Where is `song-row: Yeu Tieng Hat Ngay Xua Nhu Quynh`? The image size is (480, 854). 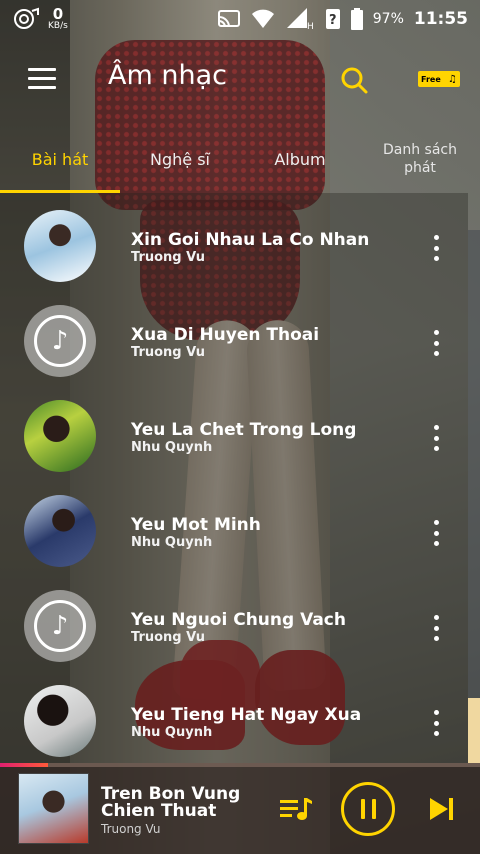
song-row: Yeu Tieng Hat Ngay Xua Nhu Quynh is located at coordinates (234, 715).